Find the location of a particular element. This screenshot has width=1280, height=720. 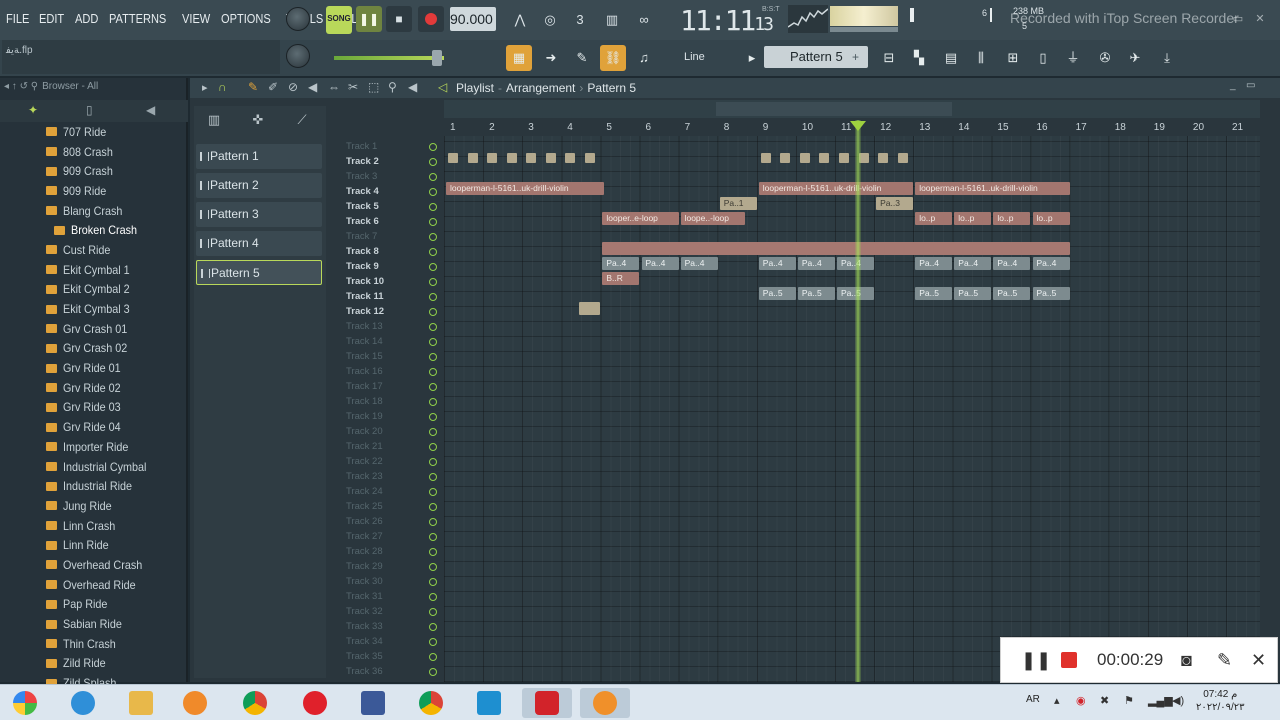

file-icon: ▯ is located at coordinates (89, 110).